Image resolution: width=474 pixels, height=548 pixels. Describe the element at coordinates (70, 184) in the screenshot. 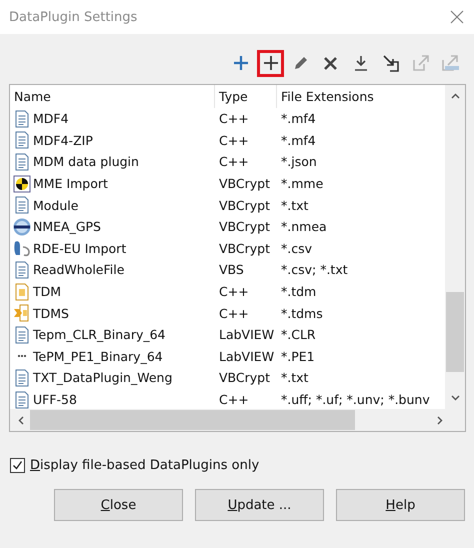

I see `plugin-name: MME Import` at that location.